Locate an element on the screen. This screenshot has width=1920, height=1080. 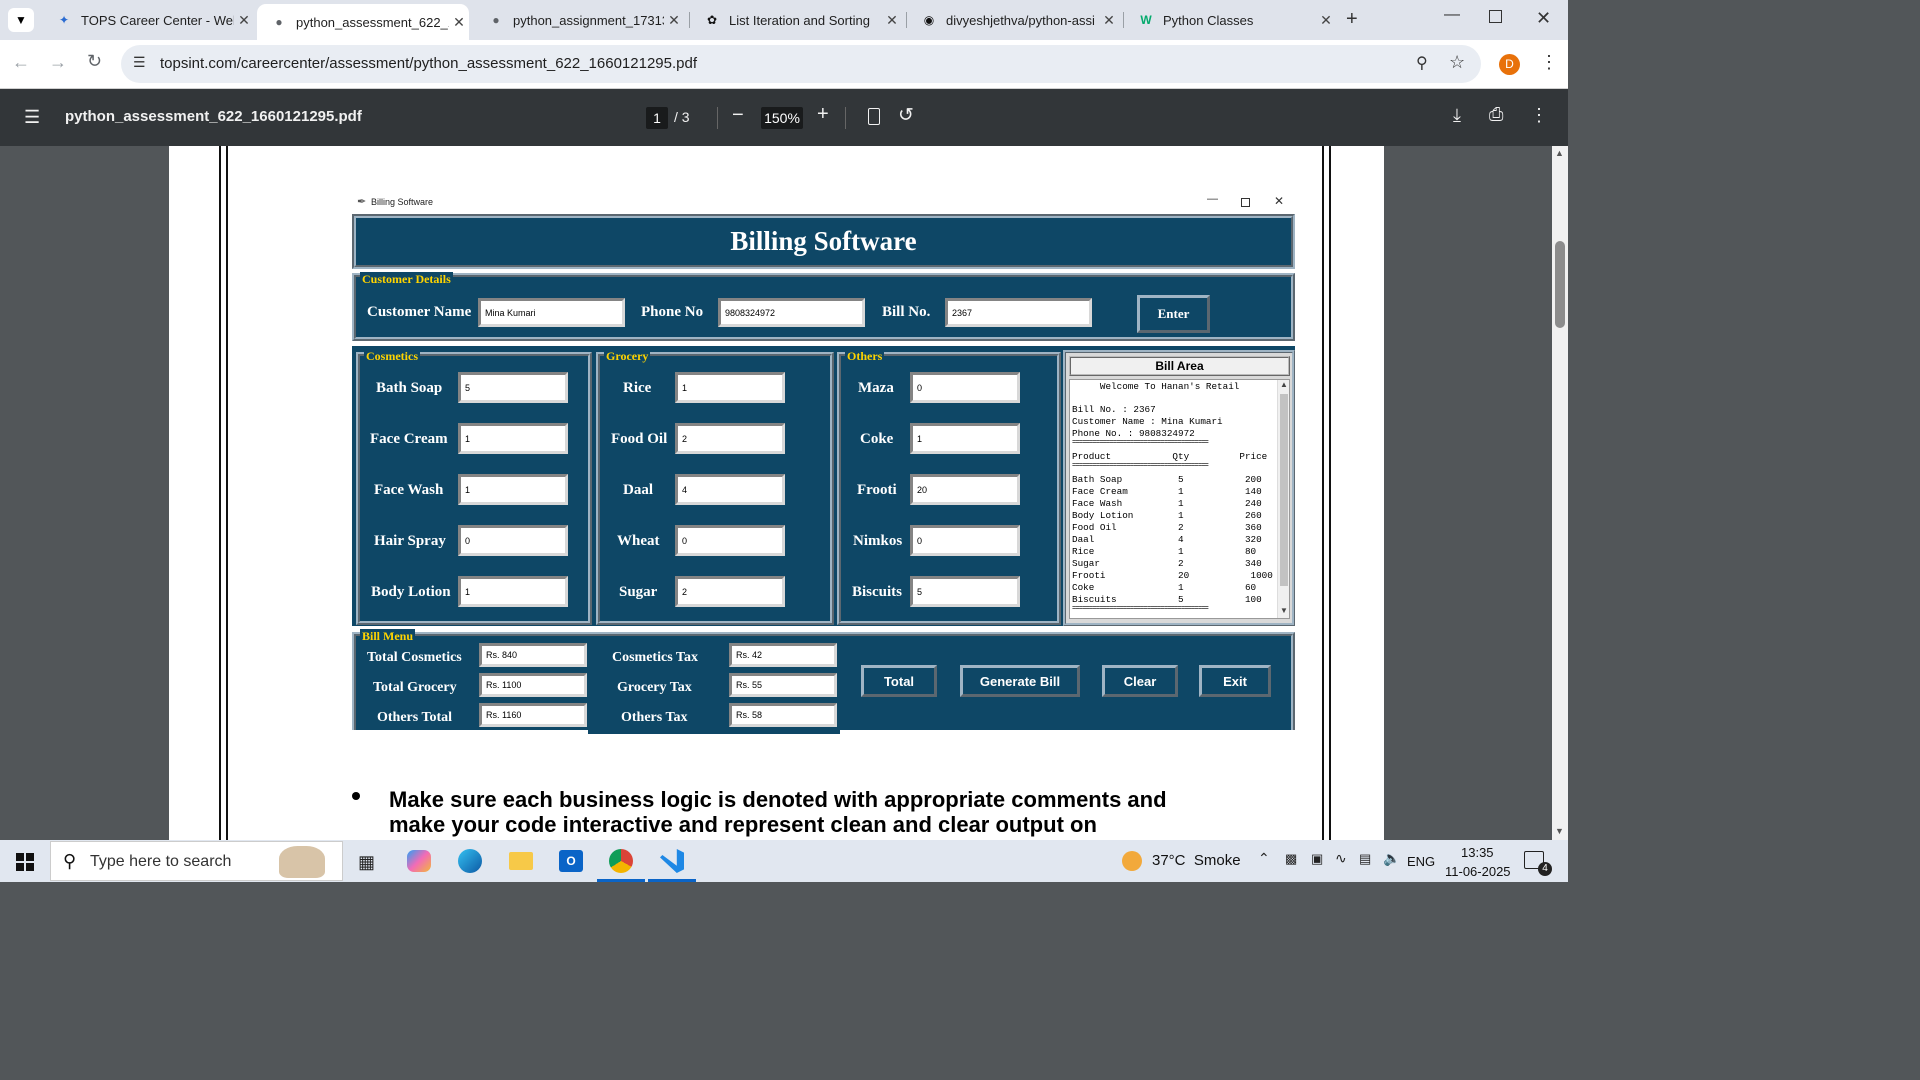
new-tab-button: + is located at coordinates (1352, 19).